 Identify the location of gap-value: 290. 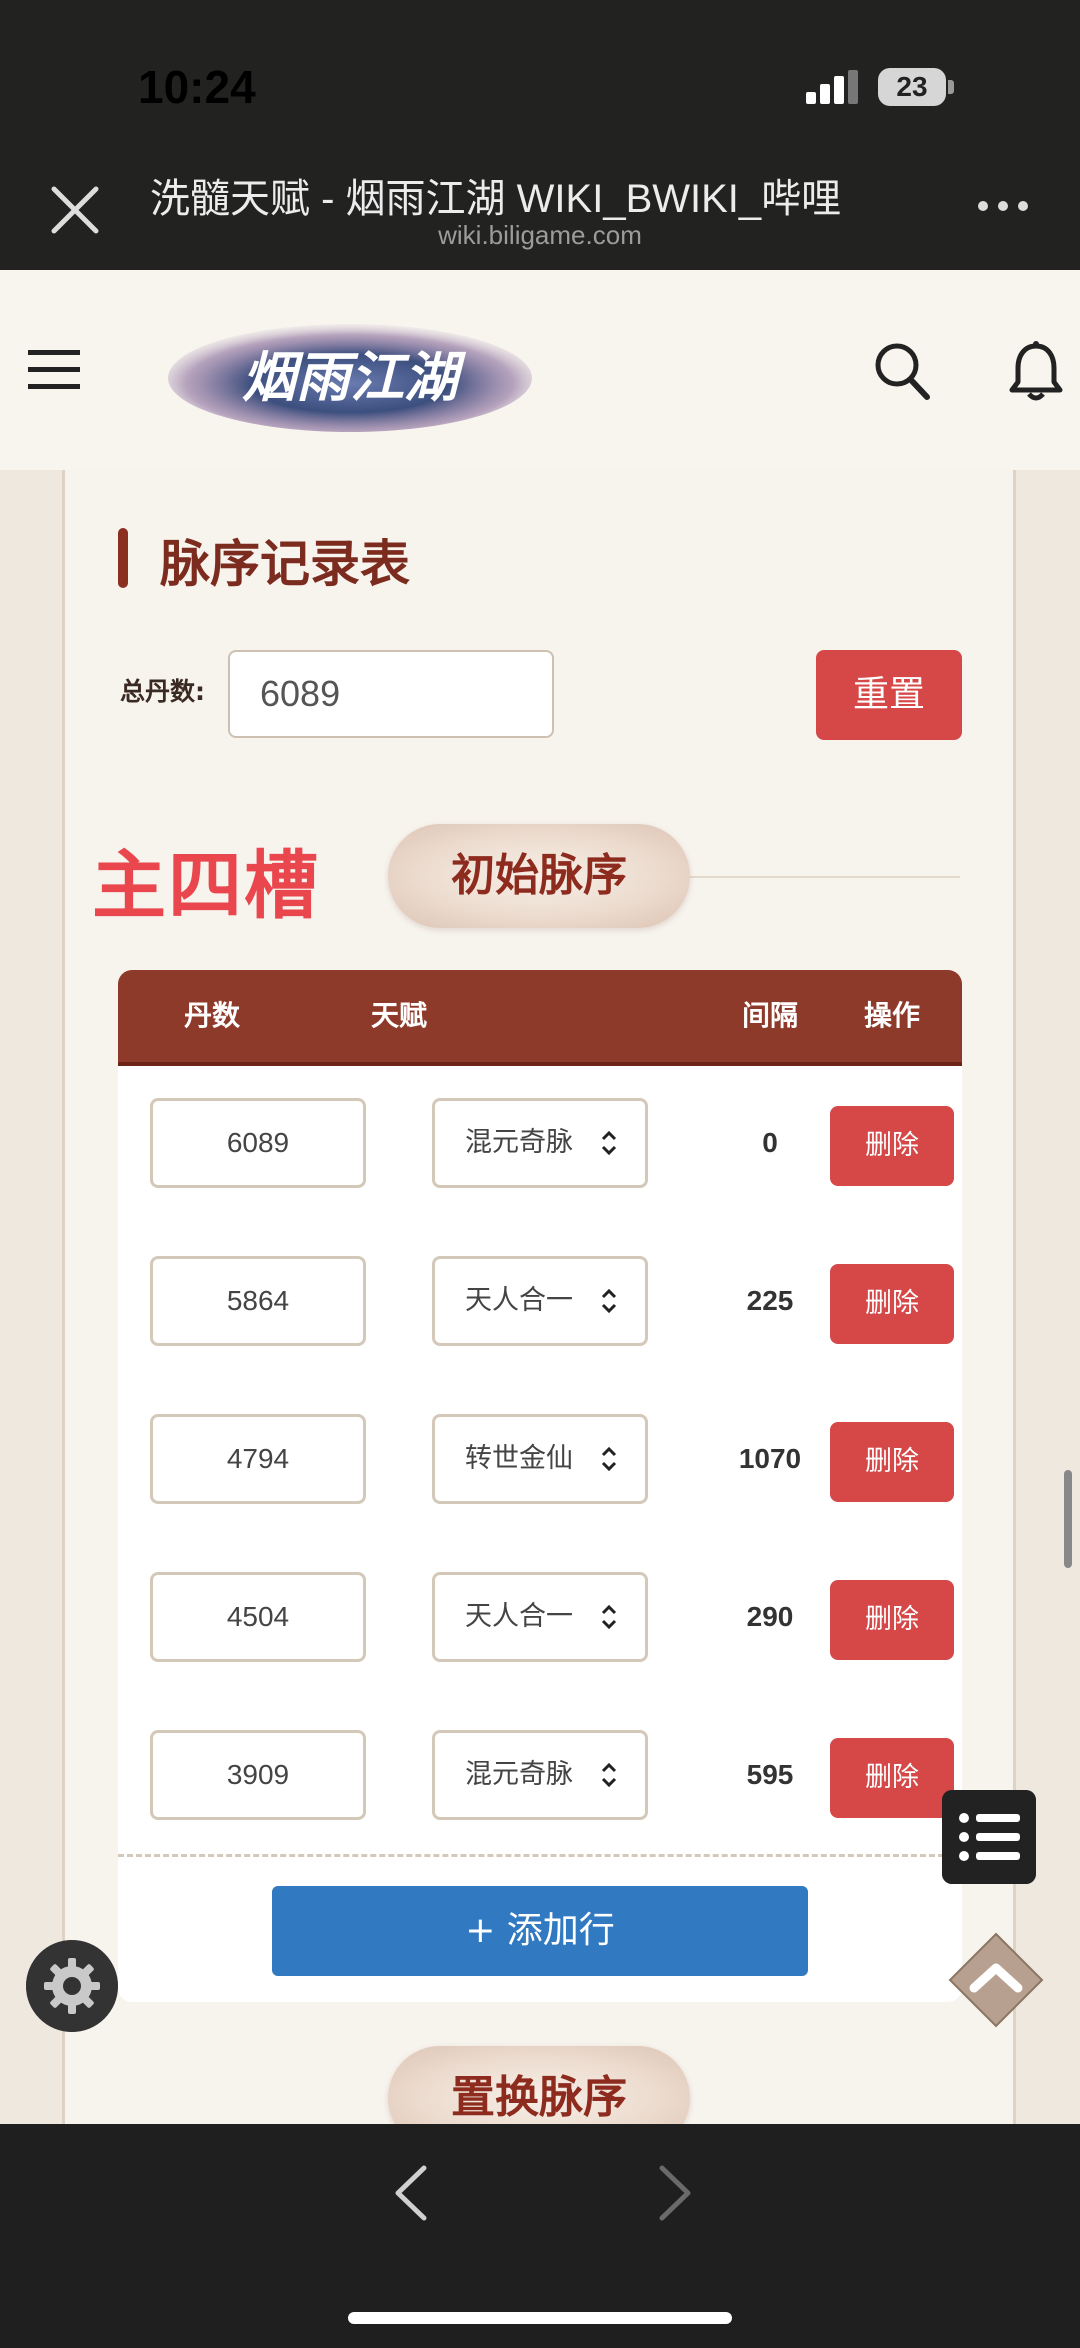
(770, 1616).